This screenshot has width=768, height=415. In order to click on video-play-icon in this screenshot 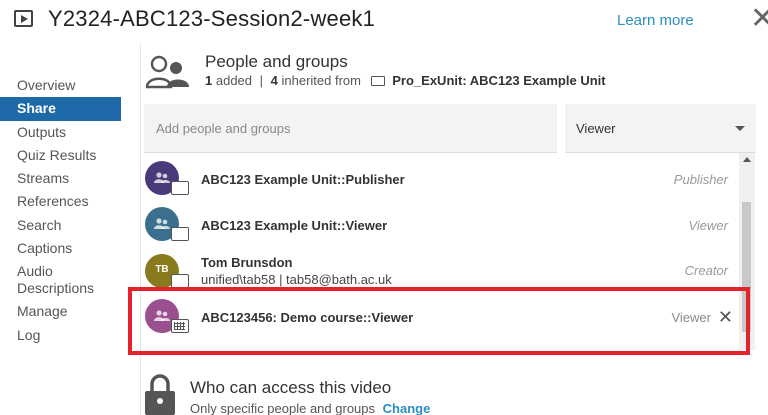, I will do `click(23, 18)`.